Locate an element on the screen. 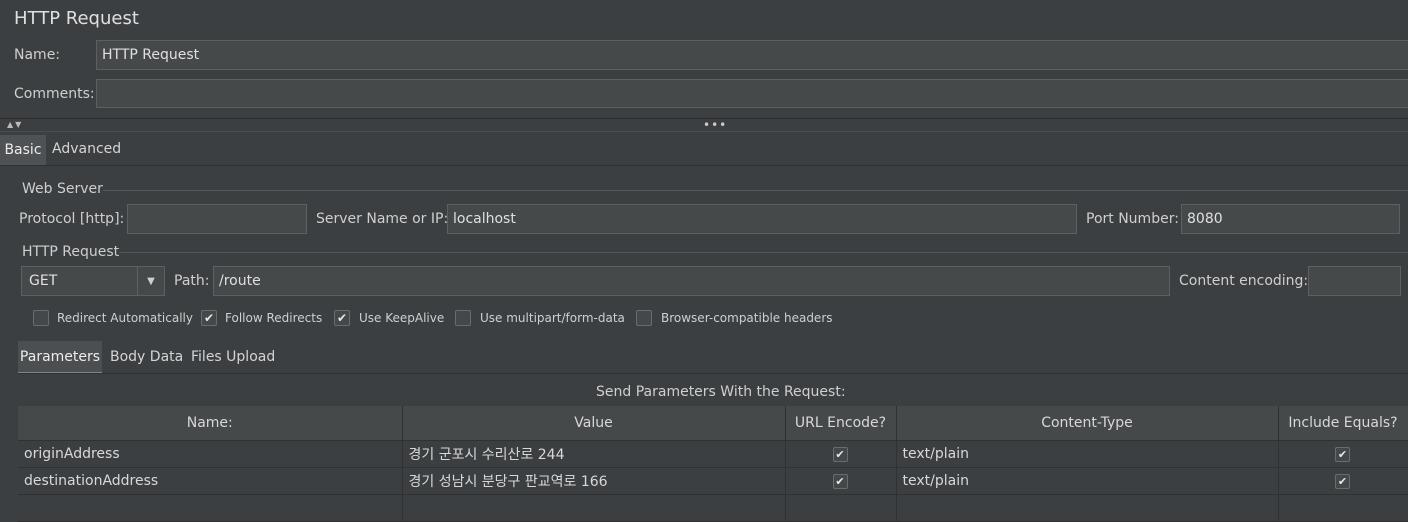  http-request-section-title: HTTP Request is located at coordinates (71, 252).